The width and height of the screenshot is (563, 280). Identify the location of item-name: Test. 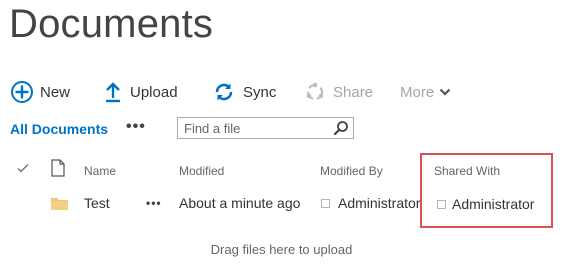
(97, 203).